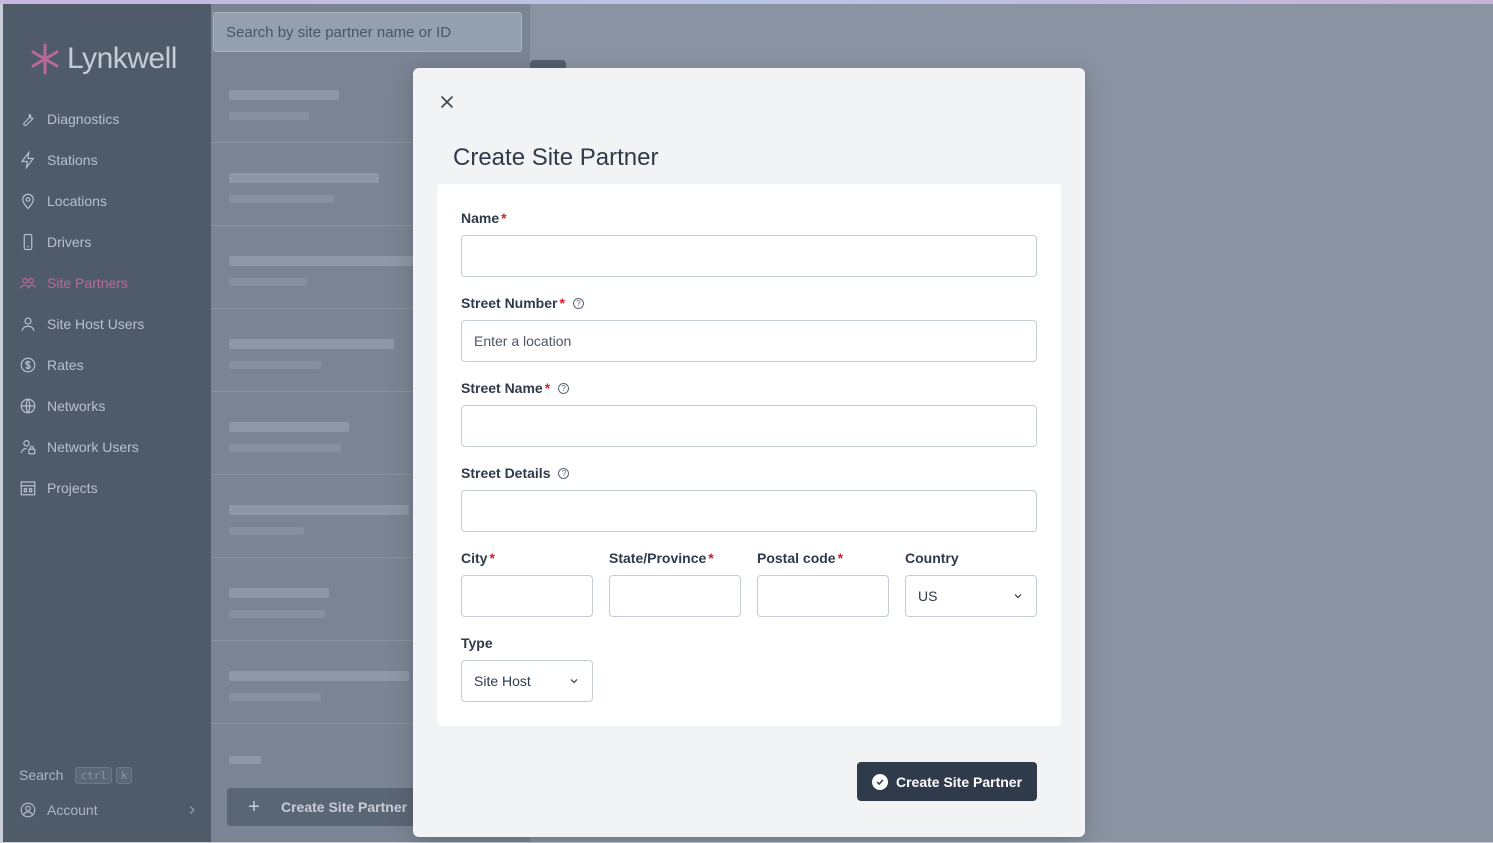 The image size is (1493, 843). What do you see at coordinates (556, 157) in the screenshot?
I see `modal-title: Create Site Partner` at bounding box center [556, 157].